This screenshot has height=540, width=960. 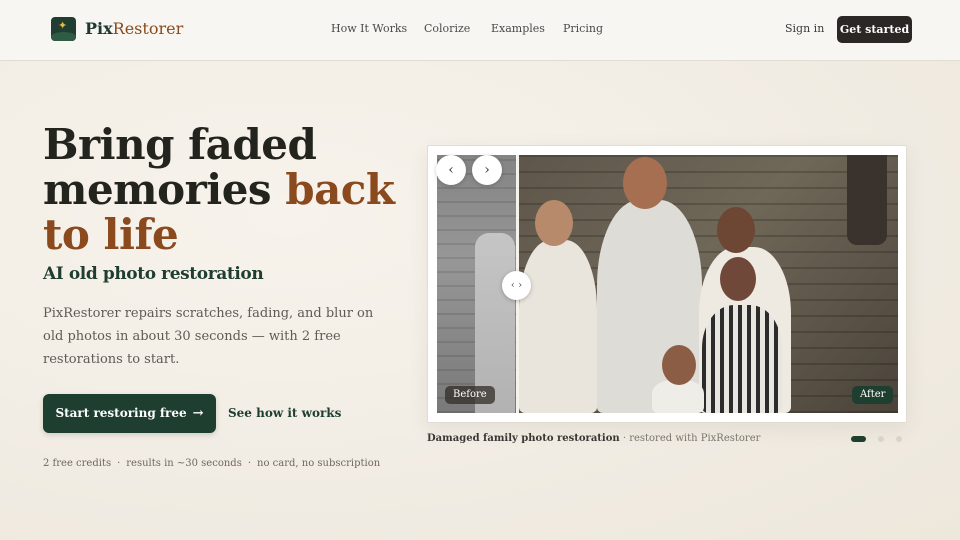 What do you see at coordinates (523, 438) in the screenshot?
I see `caption-title: Damaged family photo restoration` at bounding box center [523, 438].